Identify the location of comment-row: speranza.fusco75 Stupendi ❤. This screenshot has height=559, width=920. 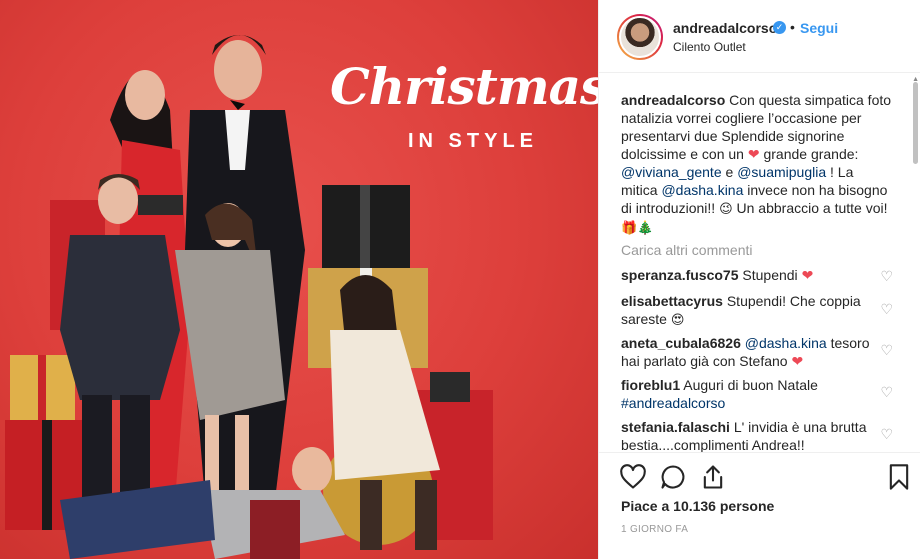
(749, 275).